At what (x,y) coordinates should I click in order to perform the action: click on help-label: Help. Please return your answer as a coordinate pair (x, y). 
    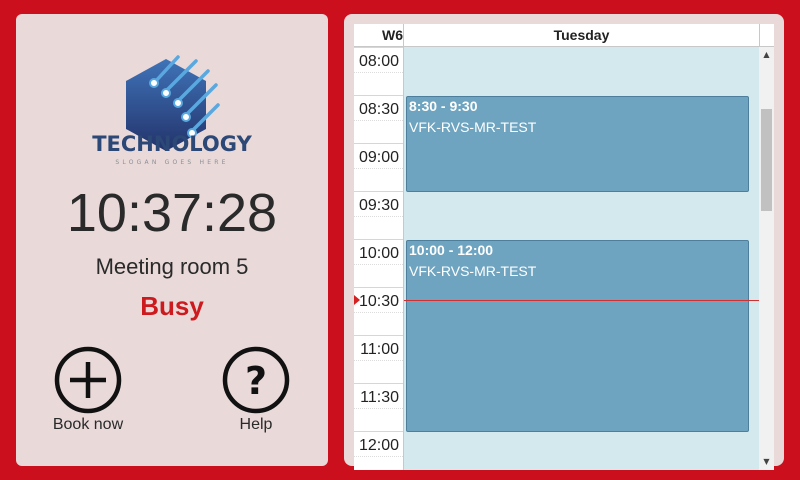
    Looking at the image, I should click on (256, 424).